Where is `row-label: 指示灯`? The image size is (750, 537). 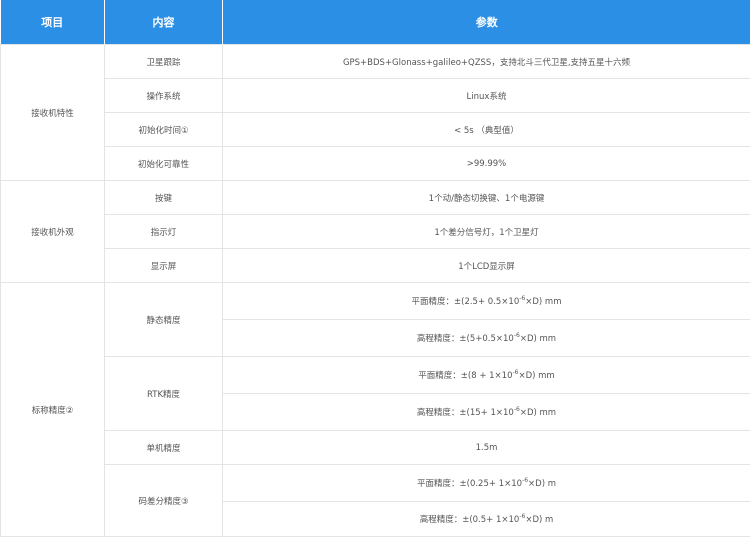 row-label: 指示灯 is located at coordinates (164, 232).